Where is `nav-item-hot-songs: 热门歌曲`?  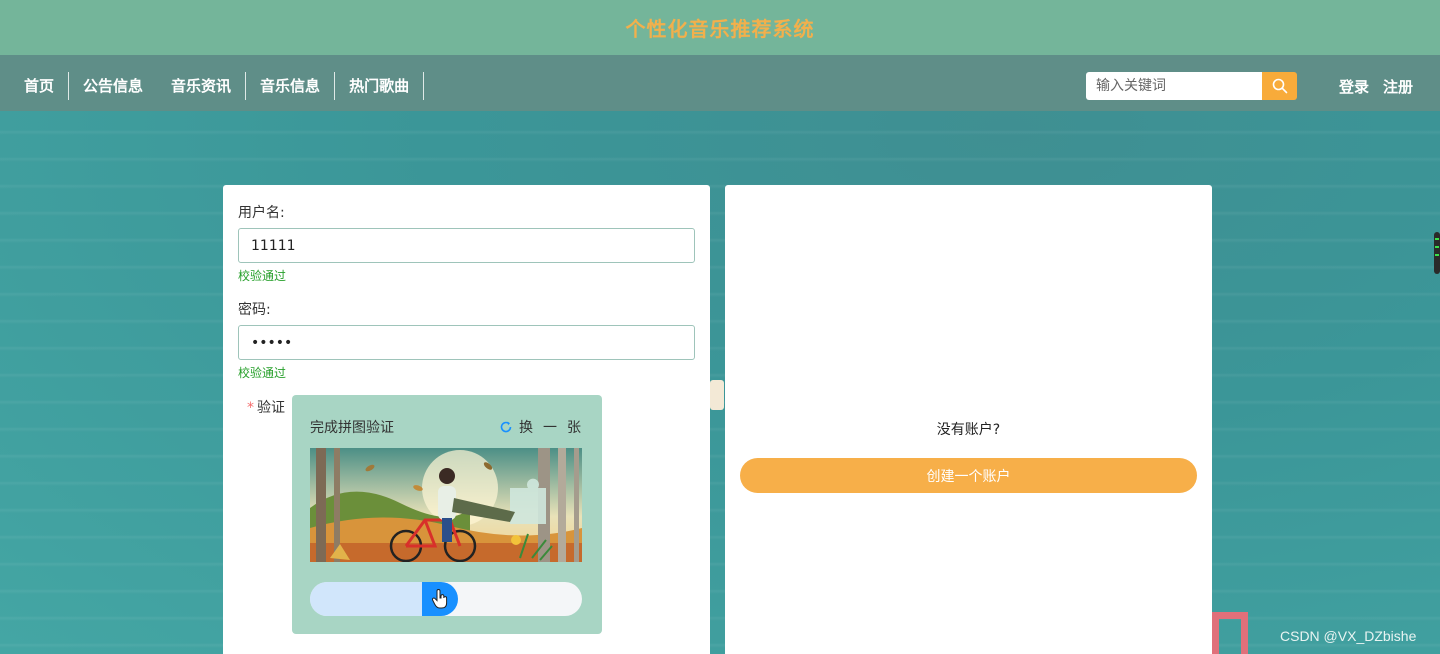 nav-item-hot-songs: 热门歌曲 is located at coordinates (380, 86).